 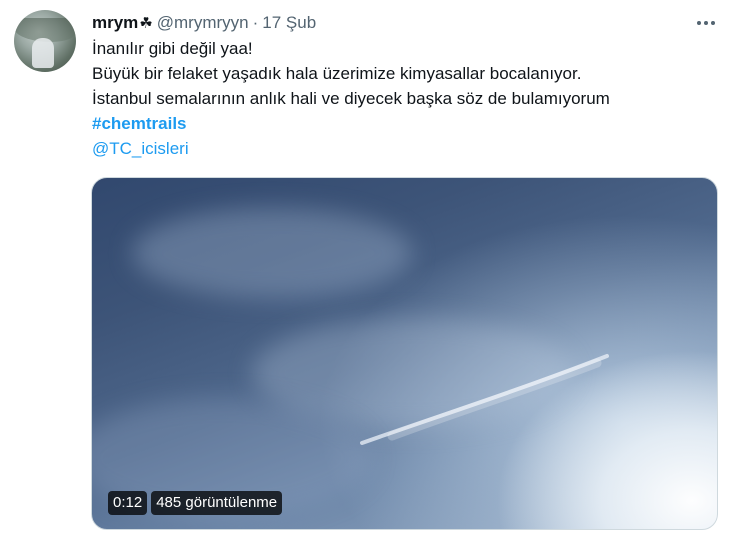 I want to click on more-options-button, so click(x=706, y=23).